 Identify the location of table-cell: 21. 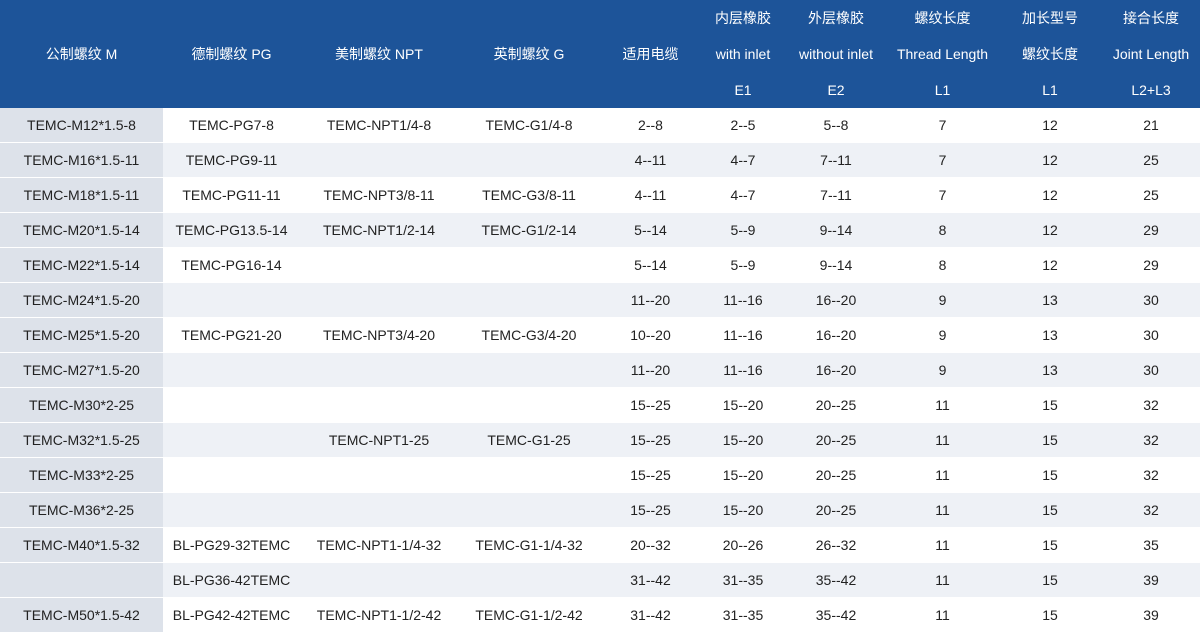
(1151, 125).